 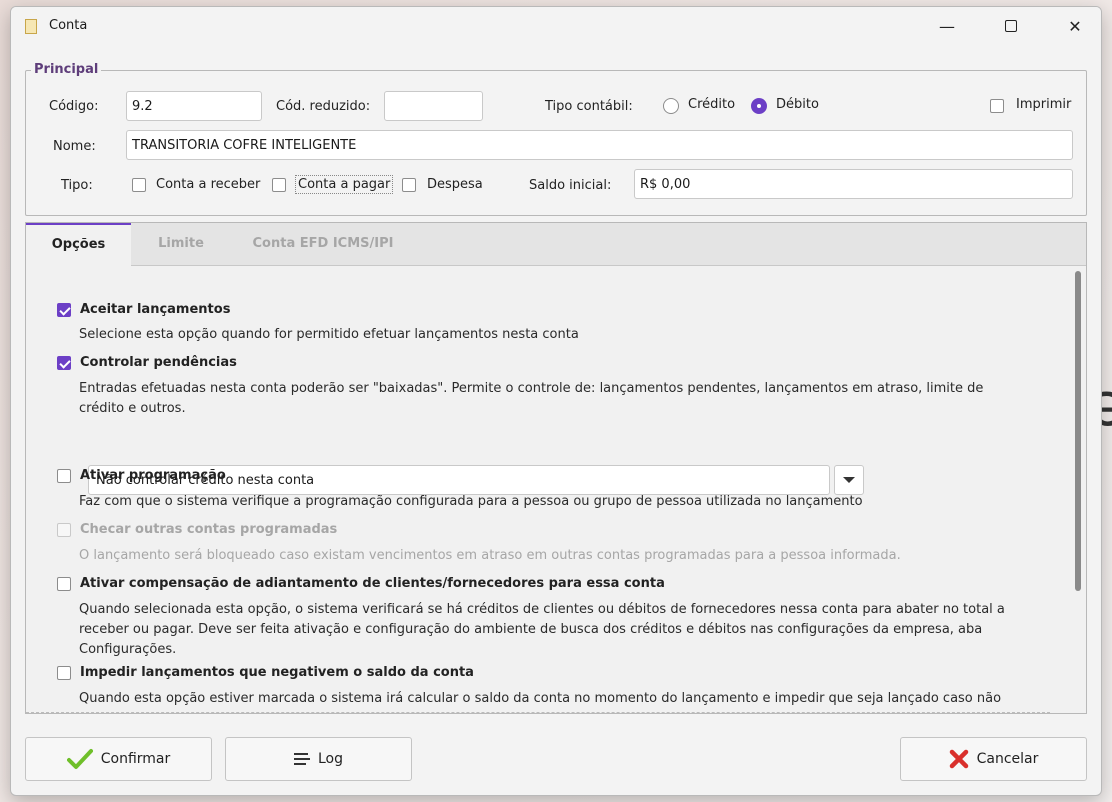 I want to click on chevron-down-icon, so click(x=849, y=480).